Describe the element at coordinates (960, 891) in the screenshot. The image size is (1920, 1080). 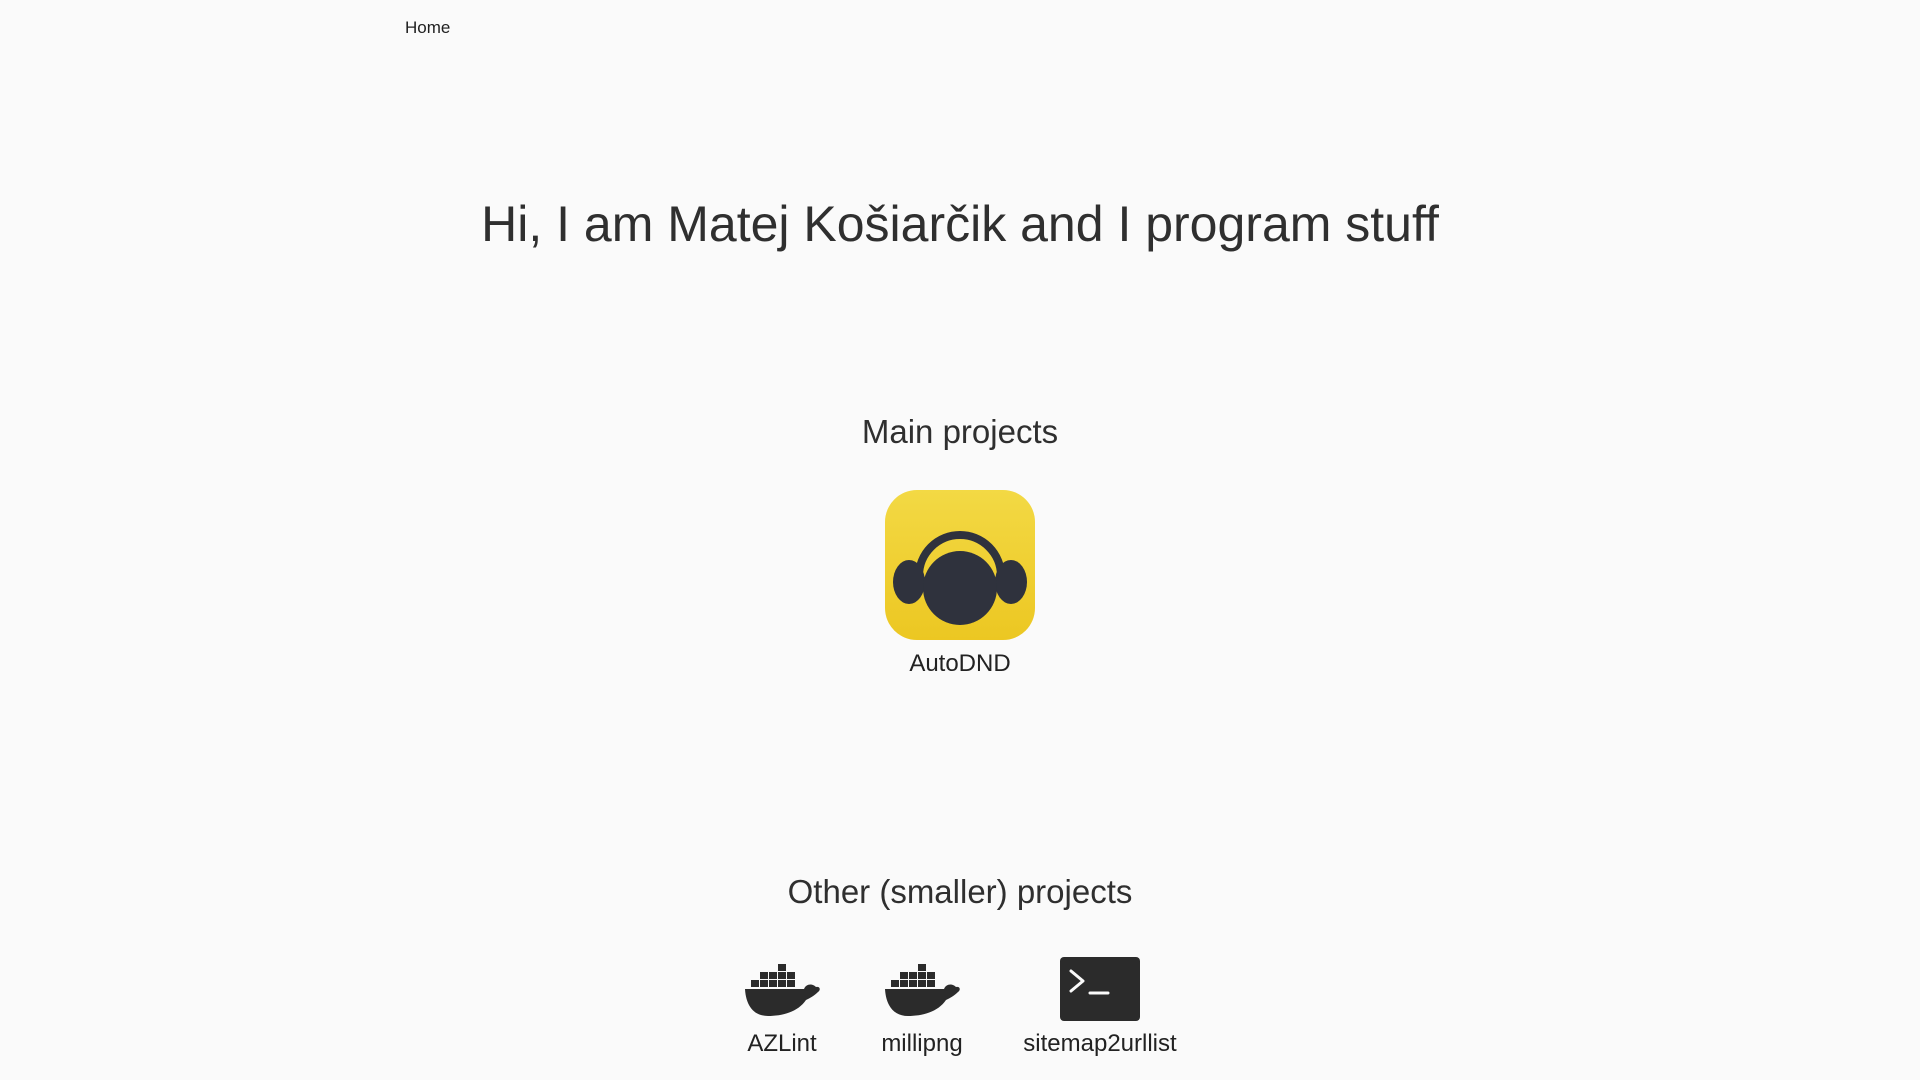
I see `other-projects-heading: Other (smaller) projects` at that location.